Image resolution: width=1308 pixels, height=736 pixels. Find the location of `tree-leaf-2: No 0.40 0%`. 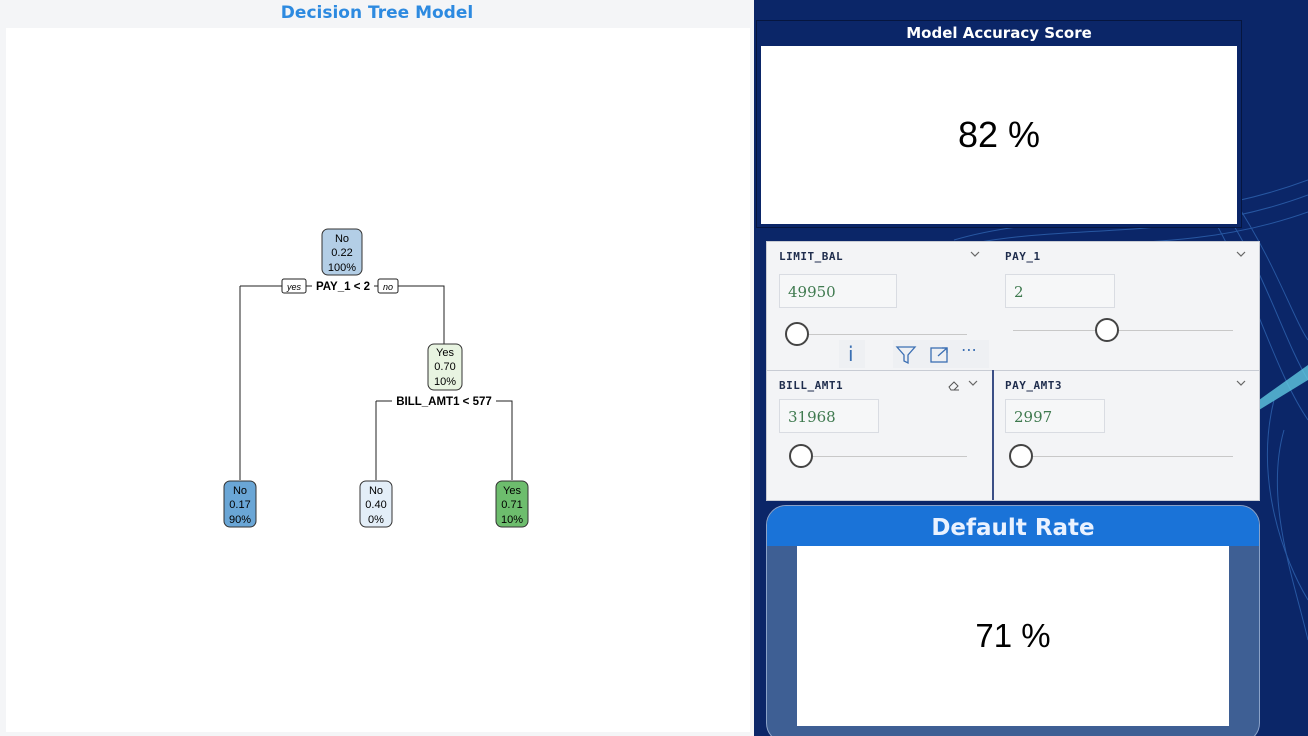

tree-leaf-2: No 0.40 0% is located at coordinates (376, 504).